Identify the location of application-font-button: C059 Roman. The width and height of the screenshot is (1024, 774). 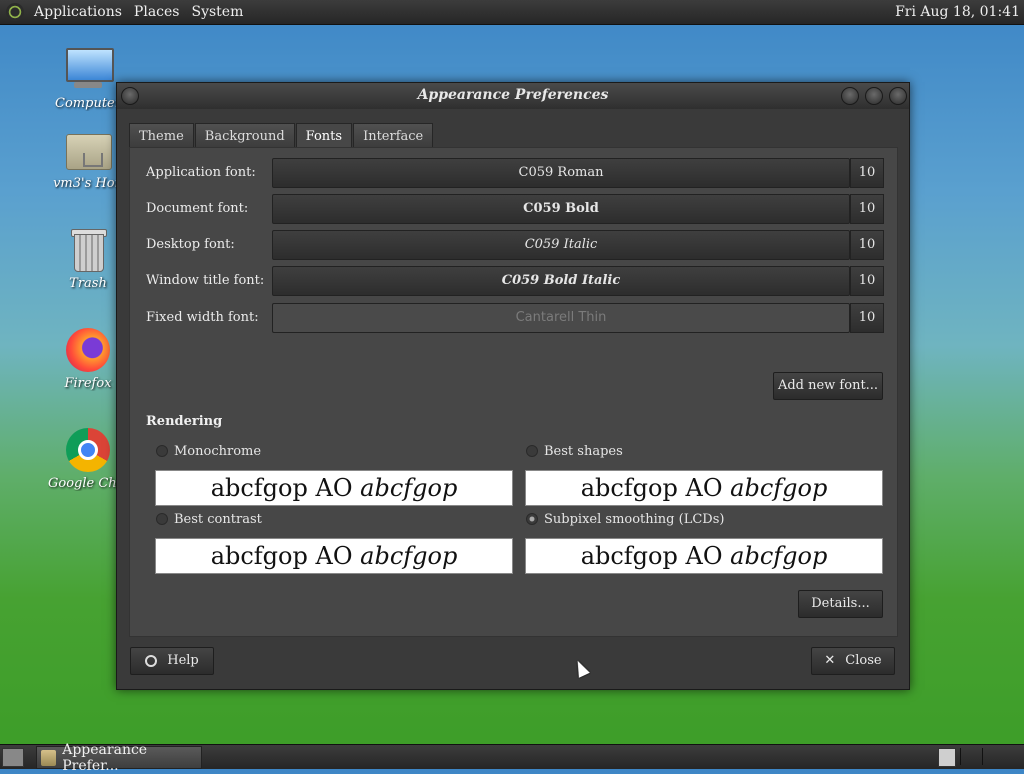
(561, 173).